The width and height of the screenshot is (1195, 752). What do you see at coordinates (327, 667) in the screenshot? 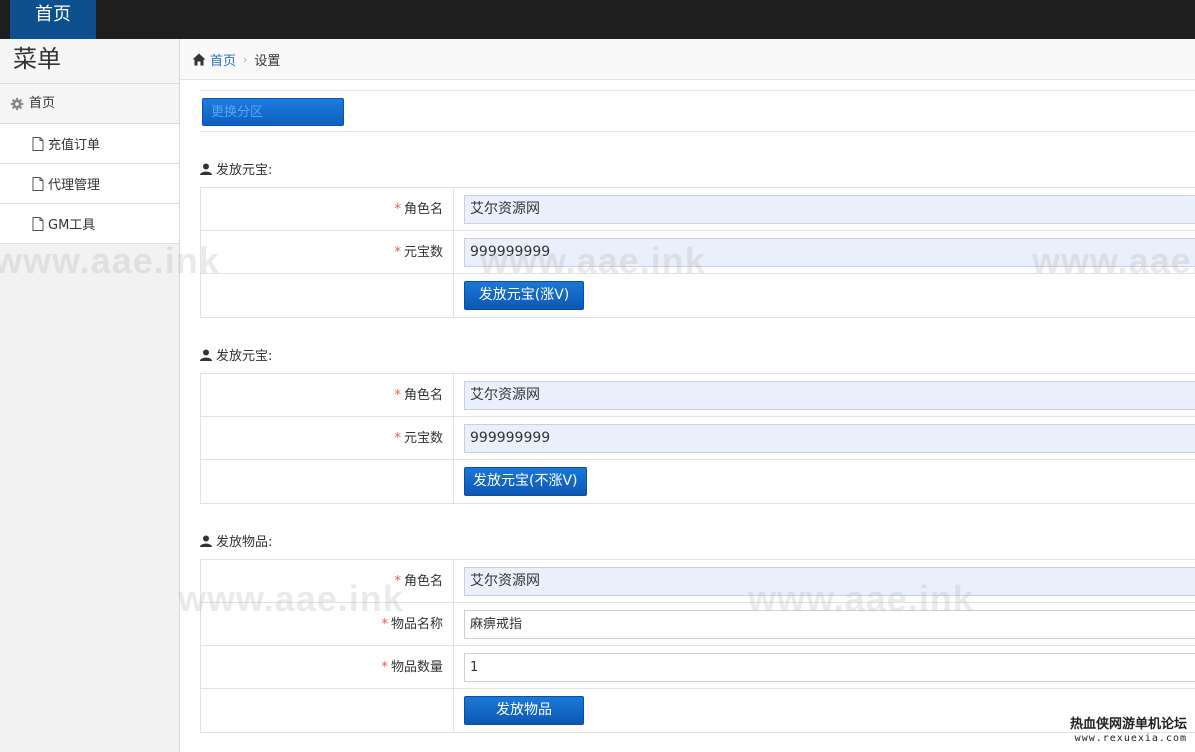
I see `field-label: * 物品数量` at bounding box center [327, 667].